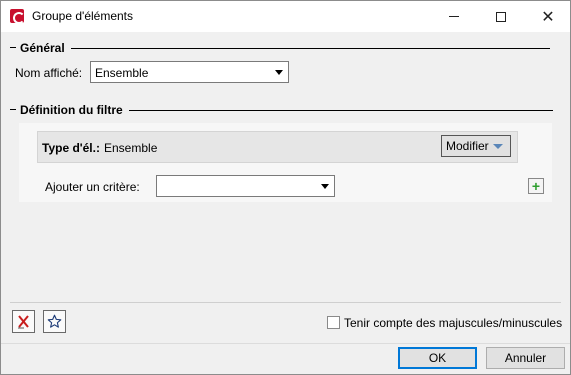 The width and height of the screenshot is (571, 375). I want to click on modify-button-label: Modifier, so click(467, 146).